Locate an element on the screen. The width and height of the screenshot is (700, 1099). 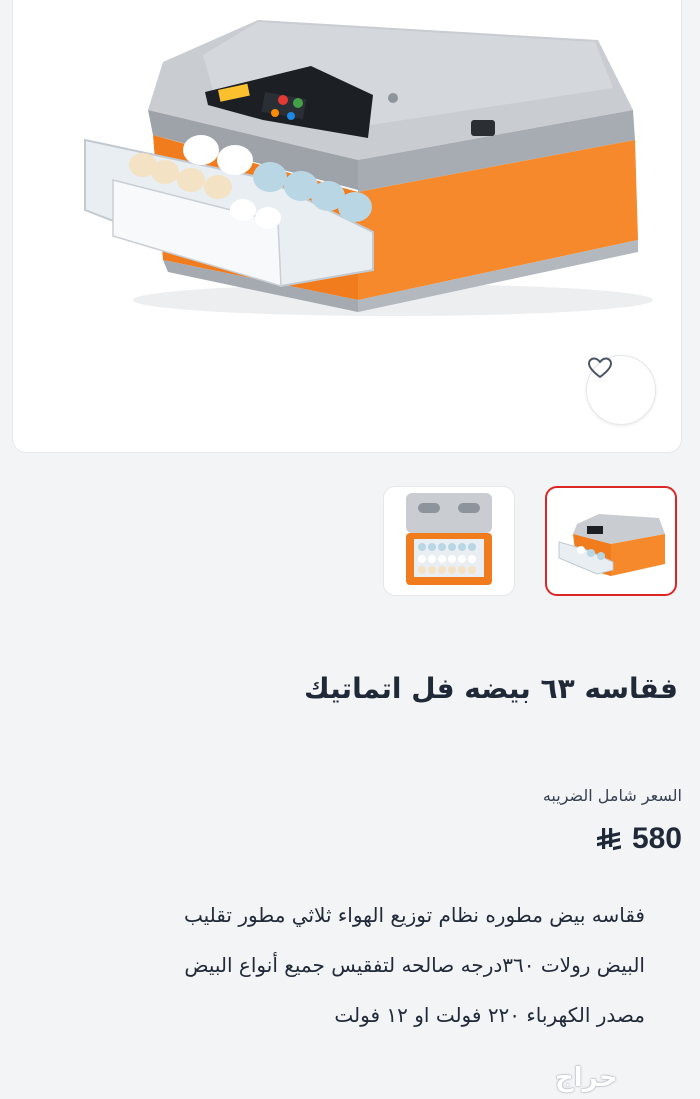
product-title: فقاسه ٦٣ بيضه فل اتماتيك is located at coordinates (491, 688).